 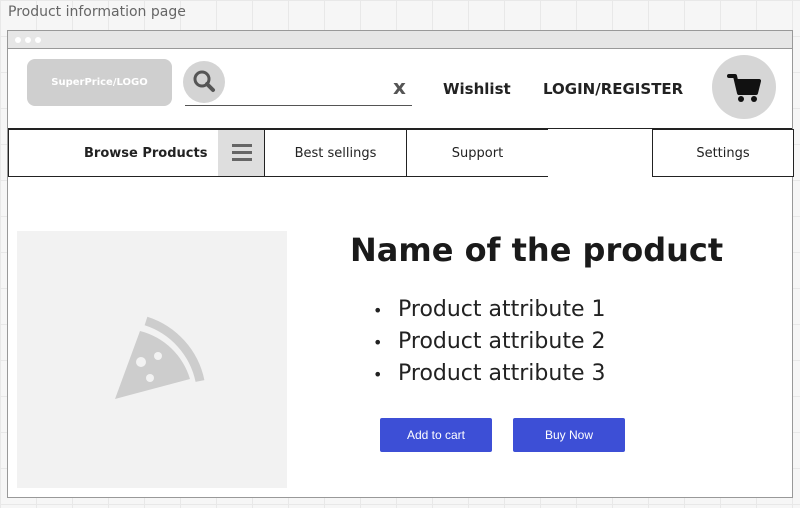 What do you see at coordinates (307, 83) in the screenshot?
I see `search-input` at bounding box center [307, 83].